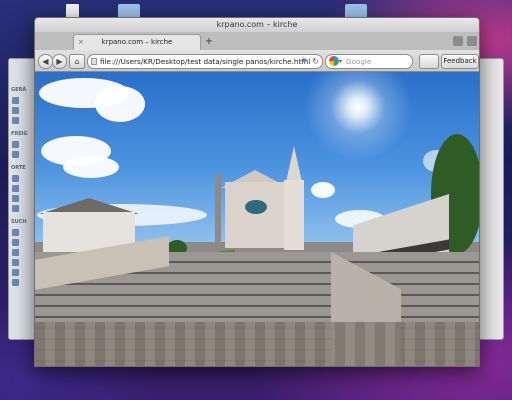  What do you see at coordinates (460, 66) in the screenshot?
I see `feedback-button: Feedback ▾` at bounding box center [460, 66].